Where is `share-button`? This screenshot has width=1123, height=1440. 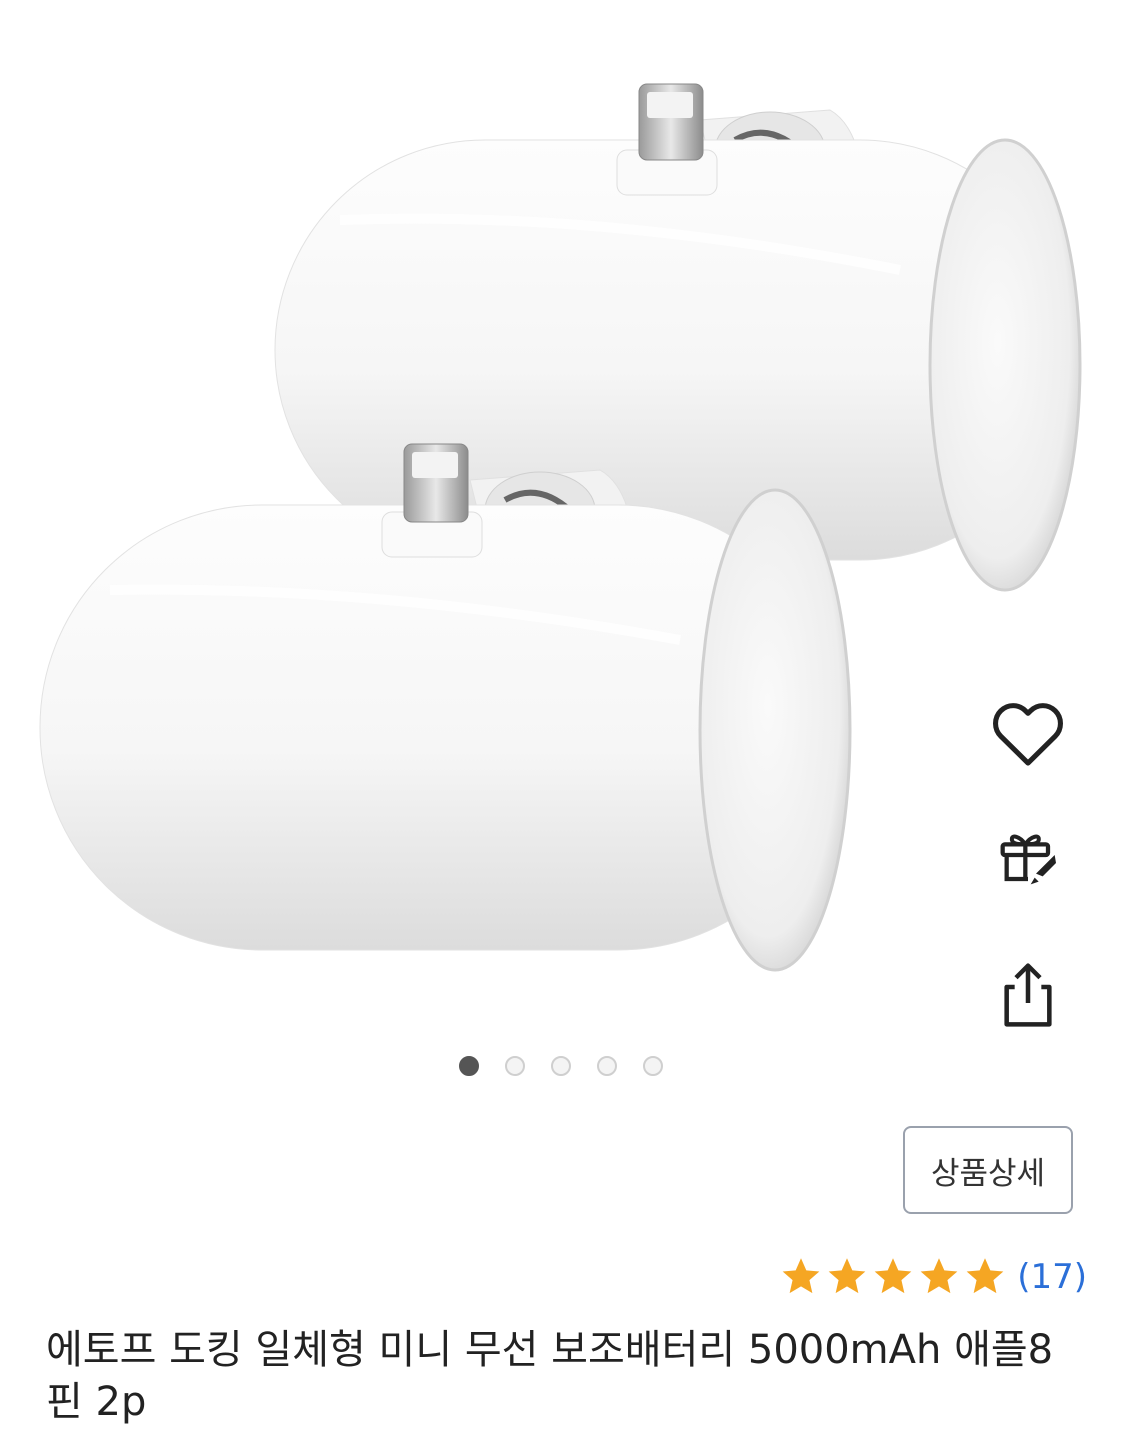
share-button is located at coordinates (1028, 995).